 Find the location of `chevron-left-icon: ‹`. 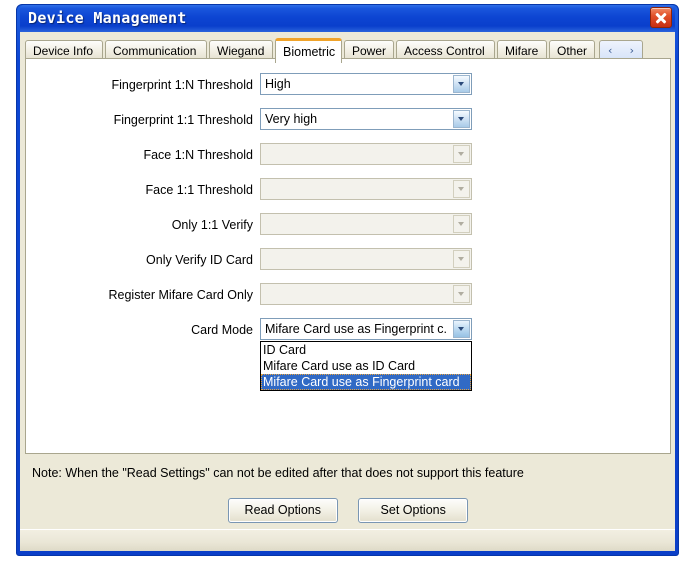

chevron-left-icon: ‹ is located at coordinates (610, 50).